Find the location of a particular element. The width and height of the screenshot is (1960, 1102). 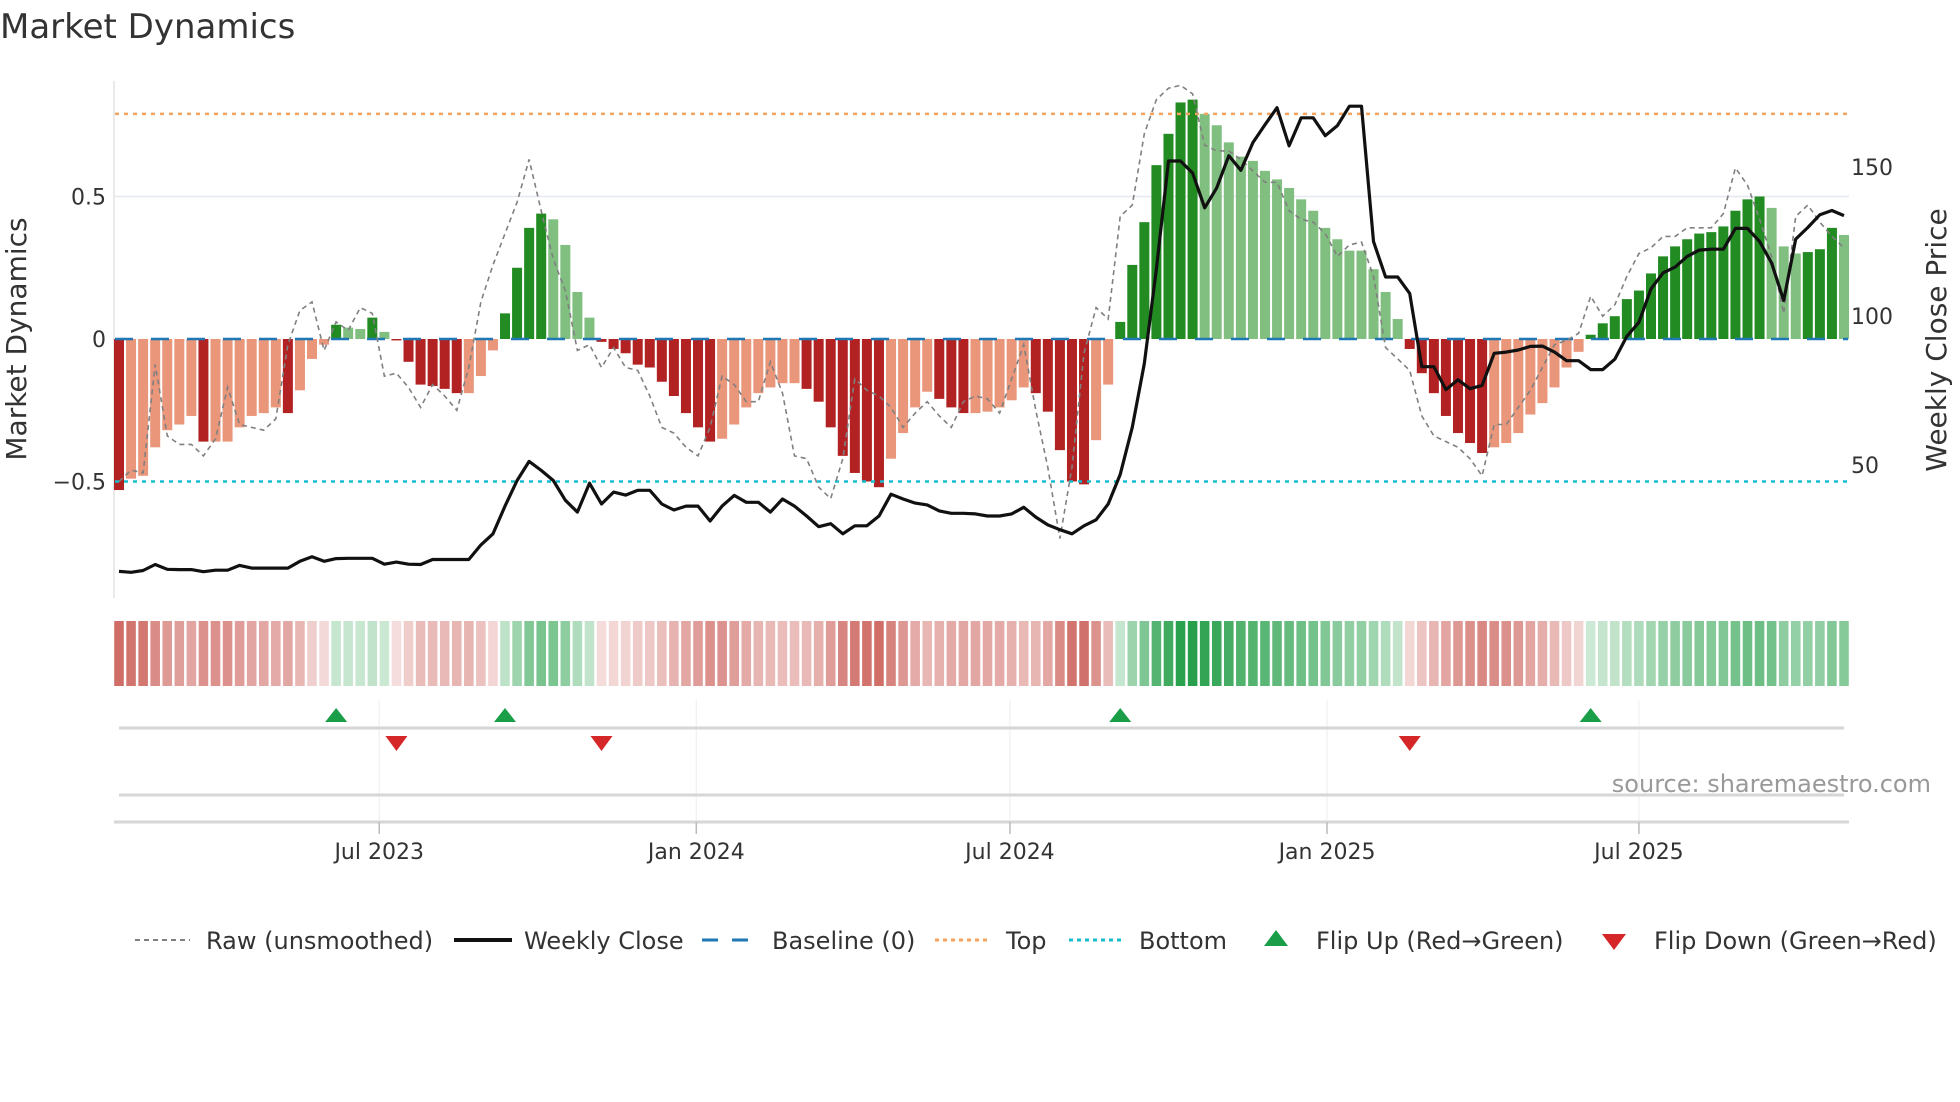

chart-title: Market Dynamics is located at coordinates (147, 27).